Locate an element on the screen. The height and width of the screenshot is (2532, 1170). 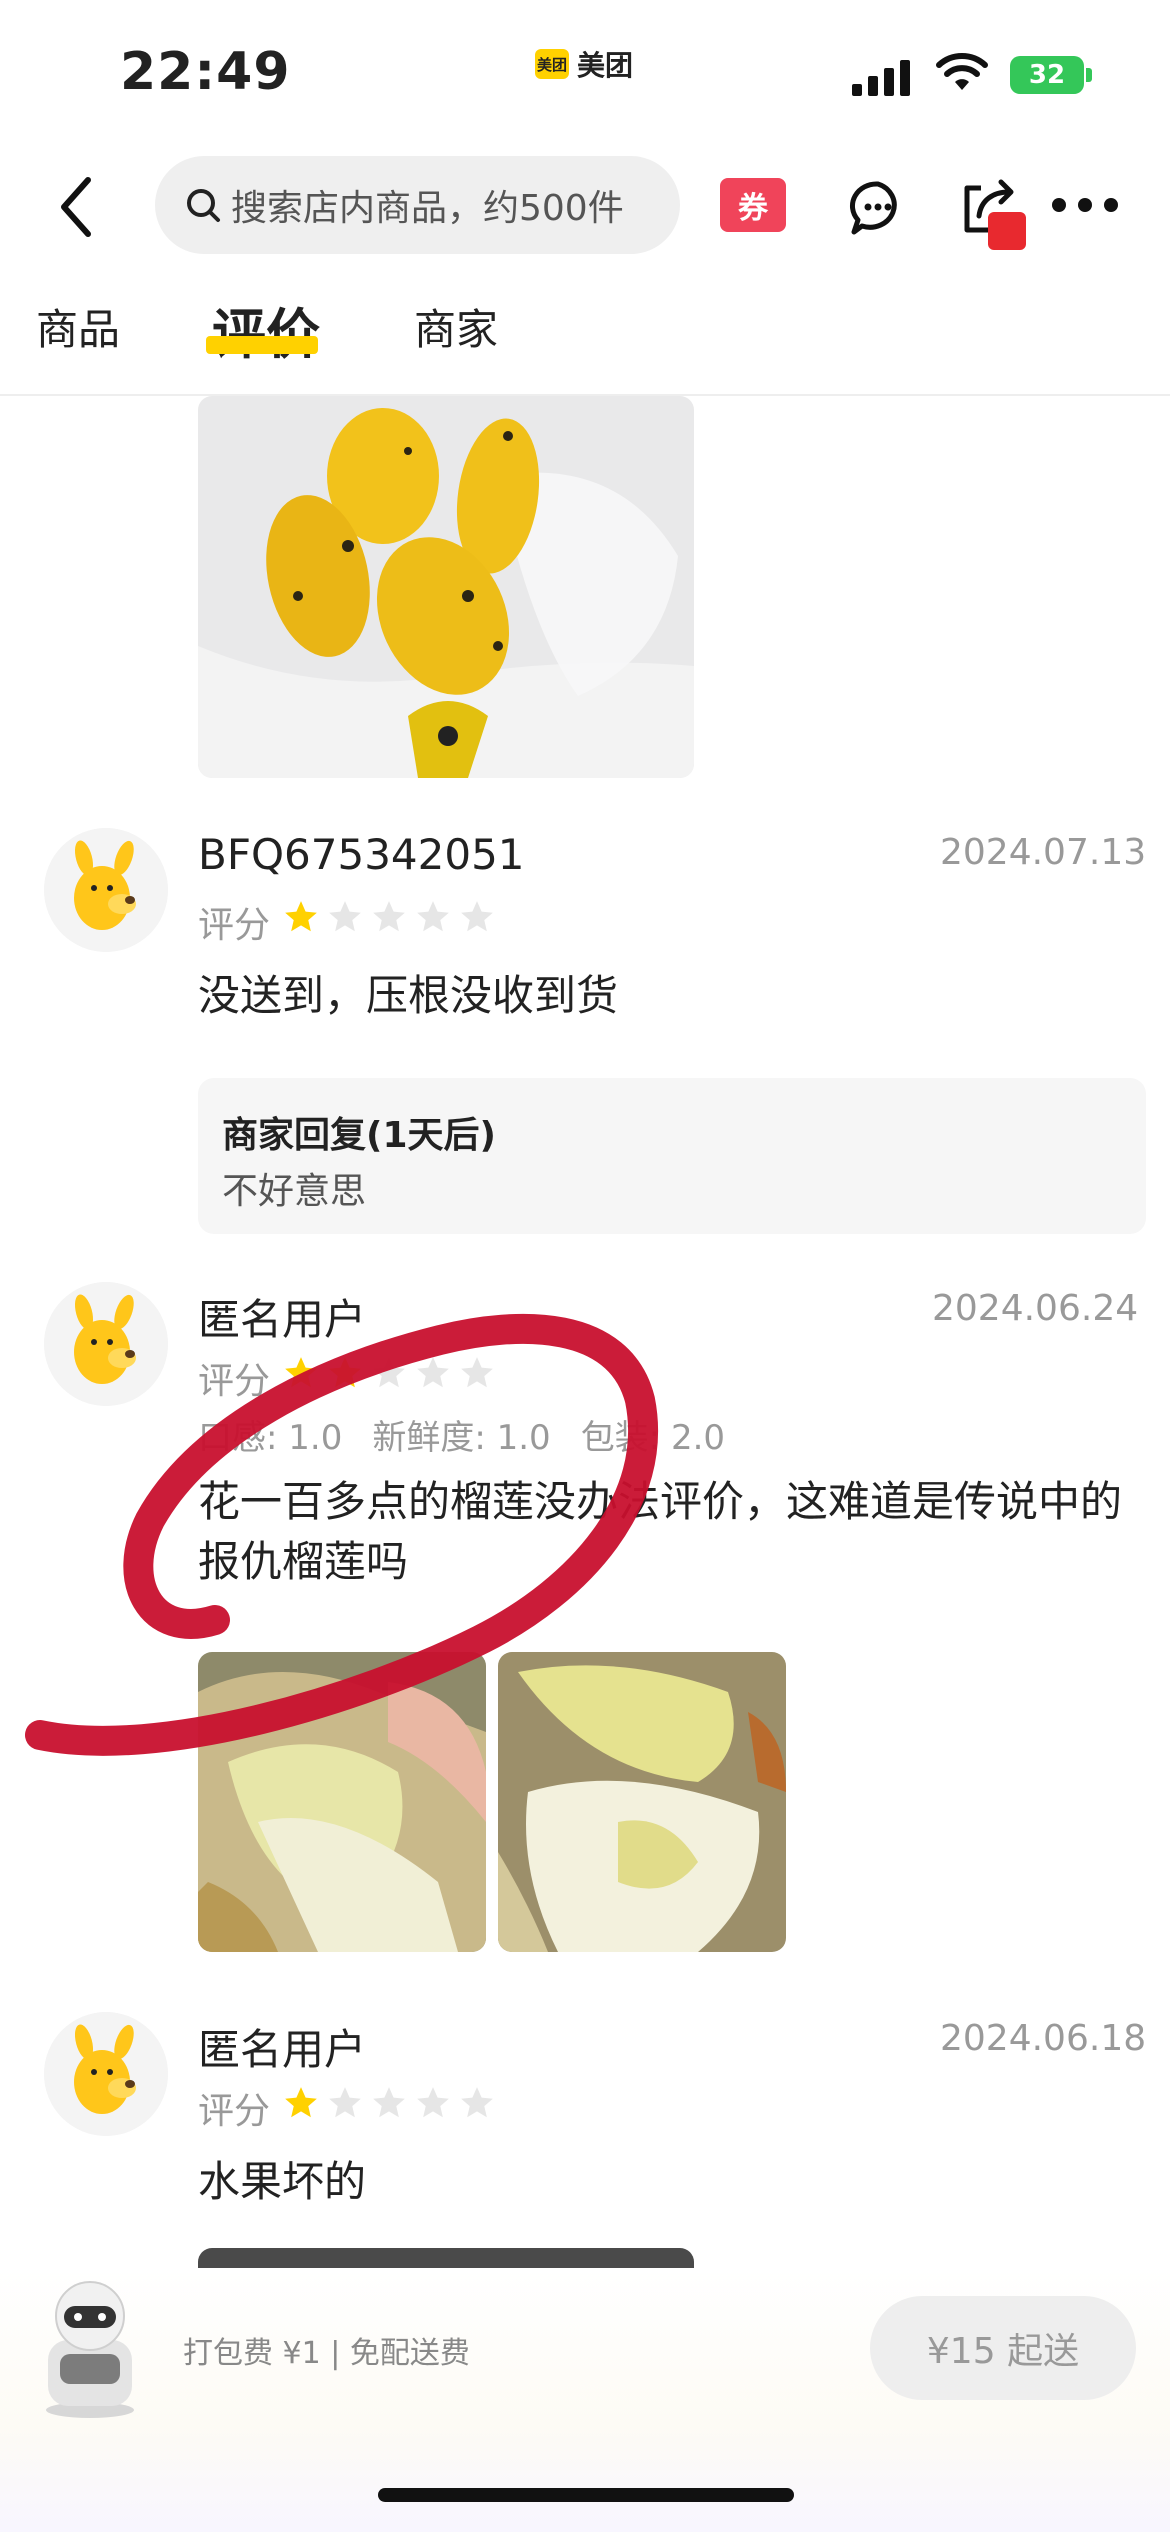
reply-text: 不好意思 is located at coordinates (294, 1191).